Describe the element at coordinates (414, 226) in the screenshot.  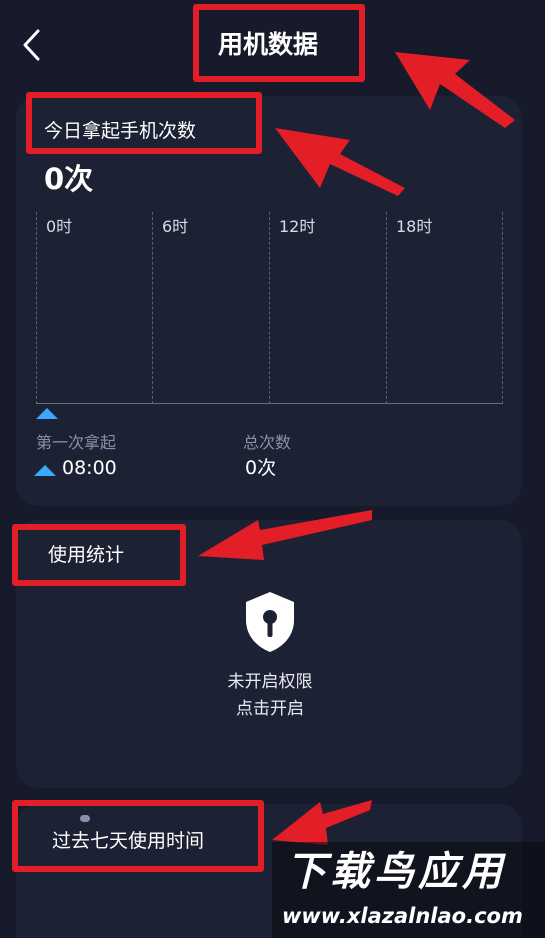
I see `hour-label-18: 18时` at that location.